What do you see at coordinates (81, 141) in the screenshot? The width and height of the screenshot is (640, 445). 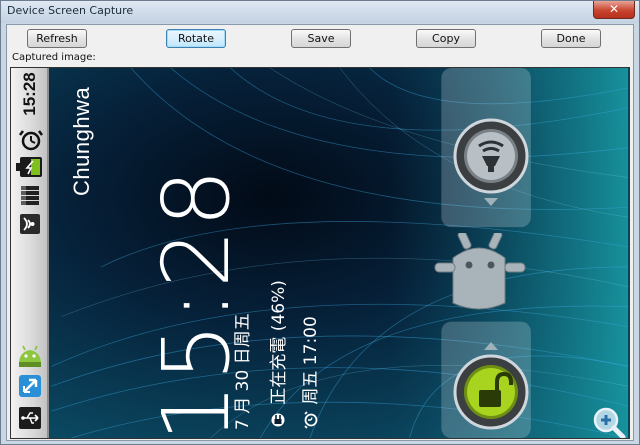 I see `carrier-name: Chunghwa` at bounding box center [81, 141].